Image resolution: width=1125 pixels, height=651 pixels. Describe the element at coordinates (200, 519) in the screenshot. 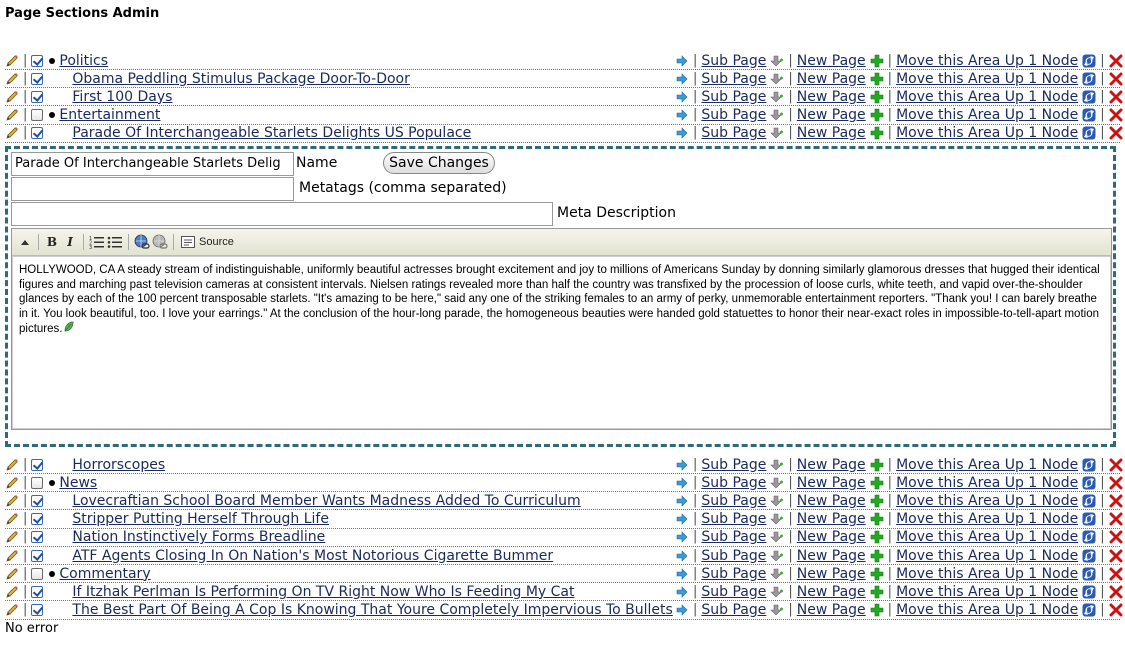

I see `section-title-link: Stripper Putting Herself Through Life` at that location.